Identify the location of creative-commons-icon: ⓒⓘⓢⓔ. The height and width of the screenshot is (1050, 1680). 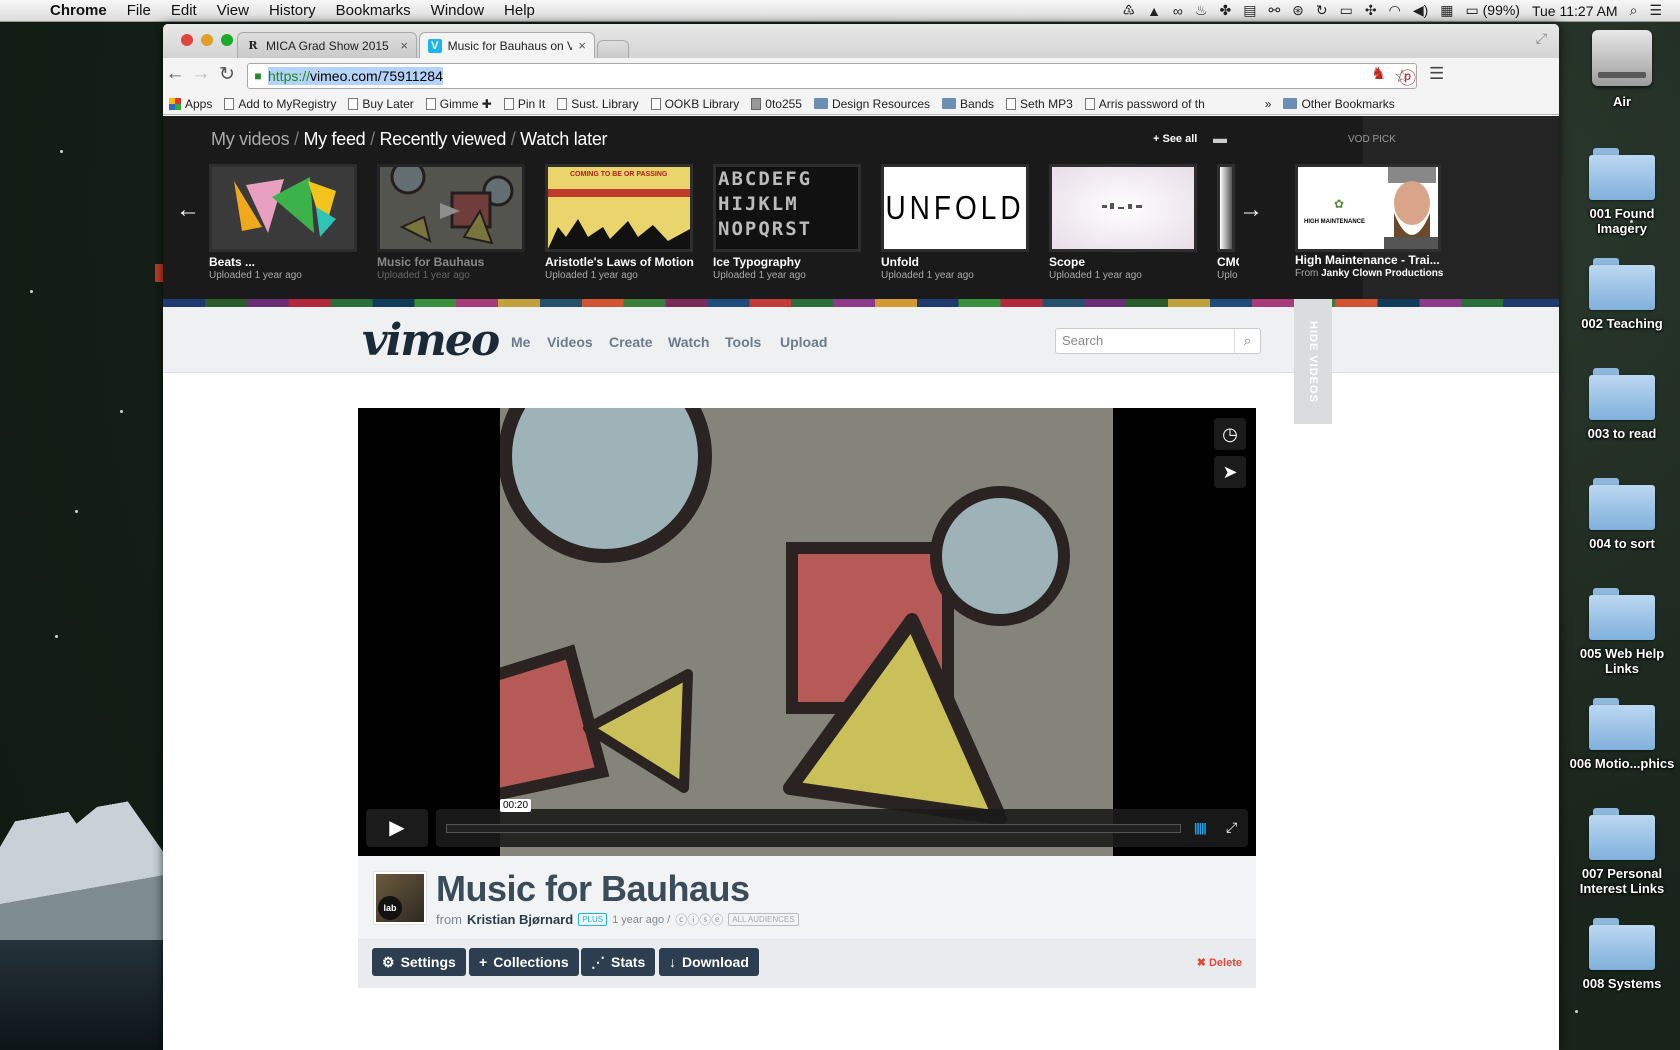
(699, 919).